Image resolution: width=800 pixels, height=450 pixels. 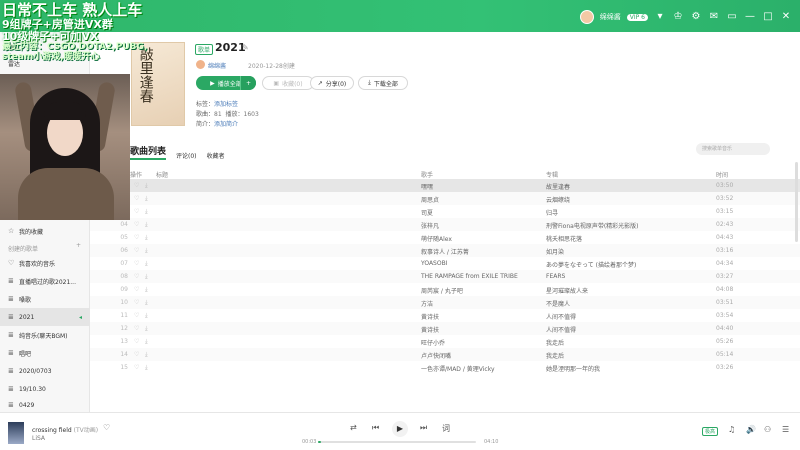 What do you see at coordinates (397, 442) in the screenshot?
I see `progress-bar` at bounding box center [397, 442].